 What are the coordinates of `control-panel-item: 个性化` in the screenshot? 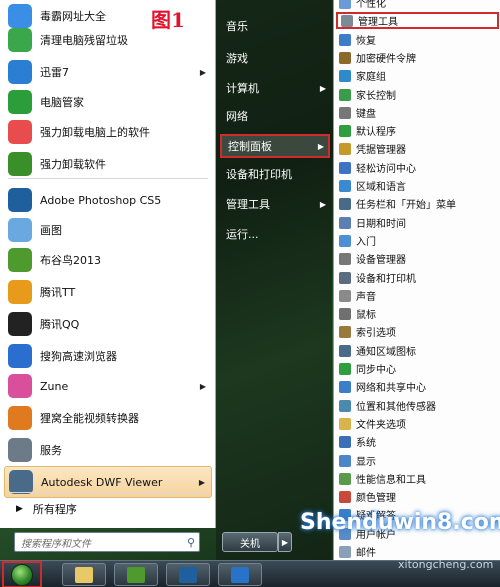 It's located at (417, 5).